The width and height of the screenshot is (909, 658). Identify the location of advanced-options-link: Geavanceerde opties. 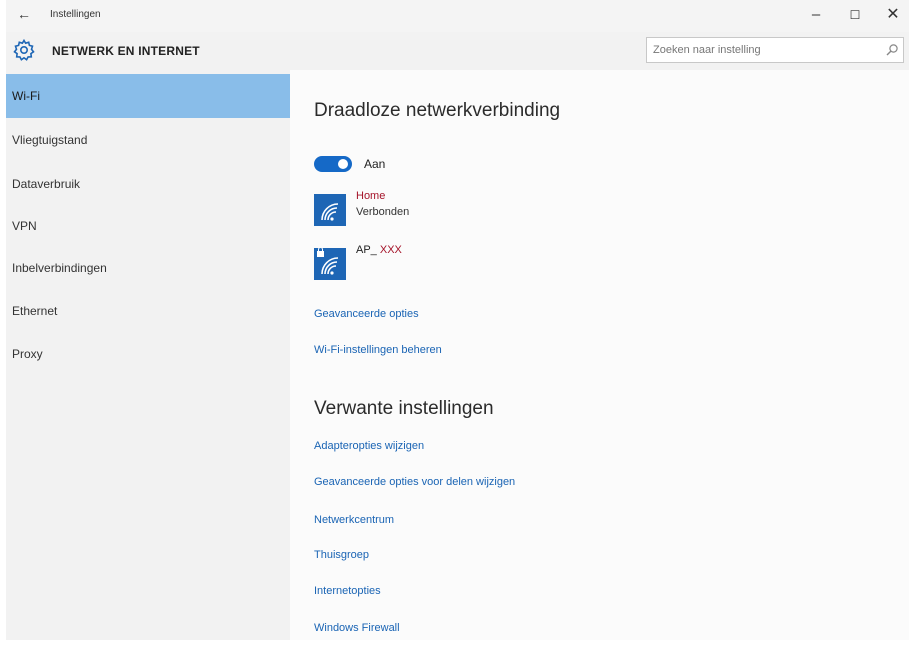
(366, 314).